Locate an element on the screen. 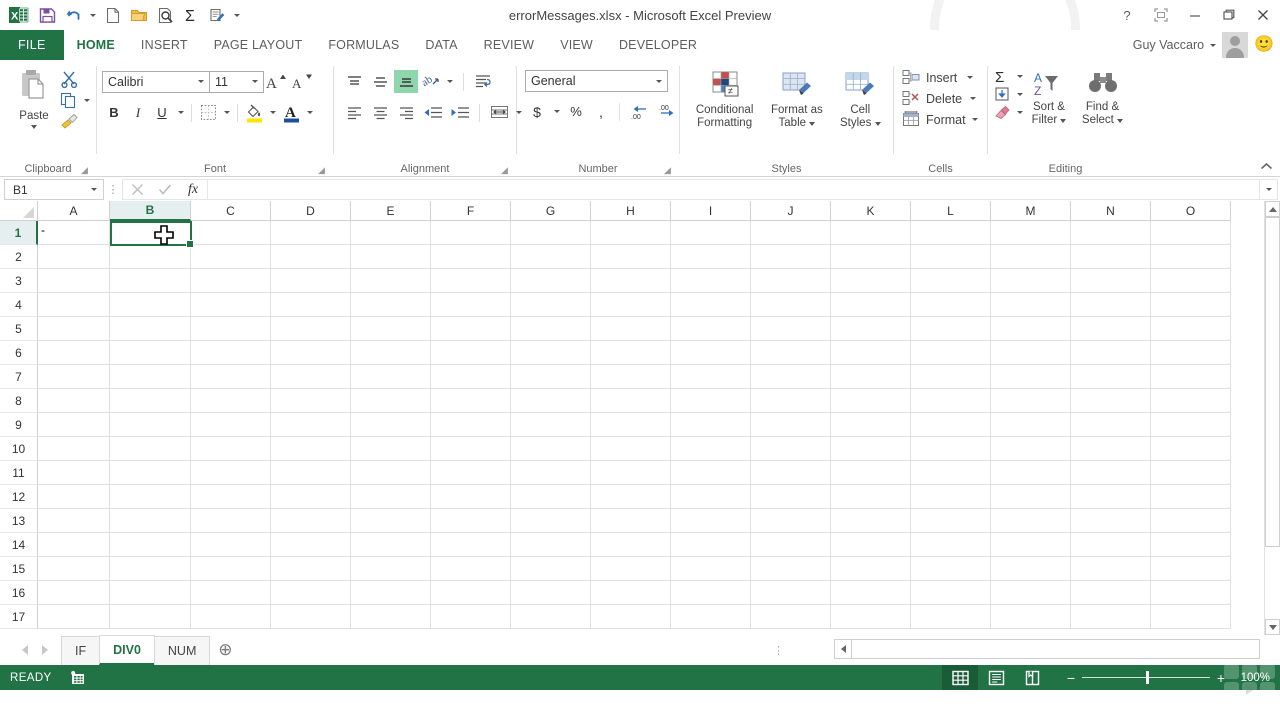 This screenshot has height=720, width=1280. cell-N5 is located at coordinates (1111, 329).